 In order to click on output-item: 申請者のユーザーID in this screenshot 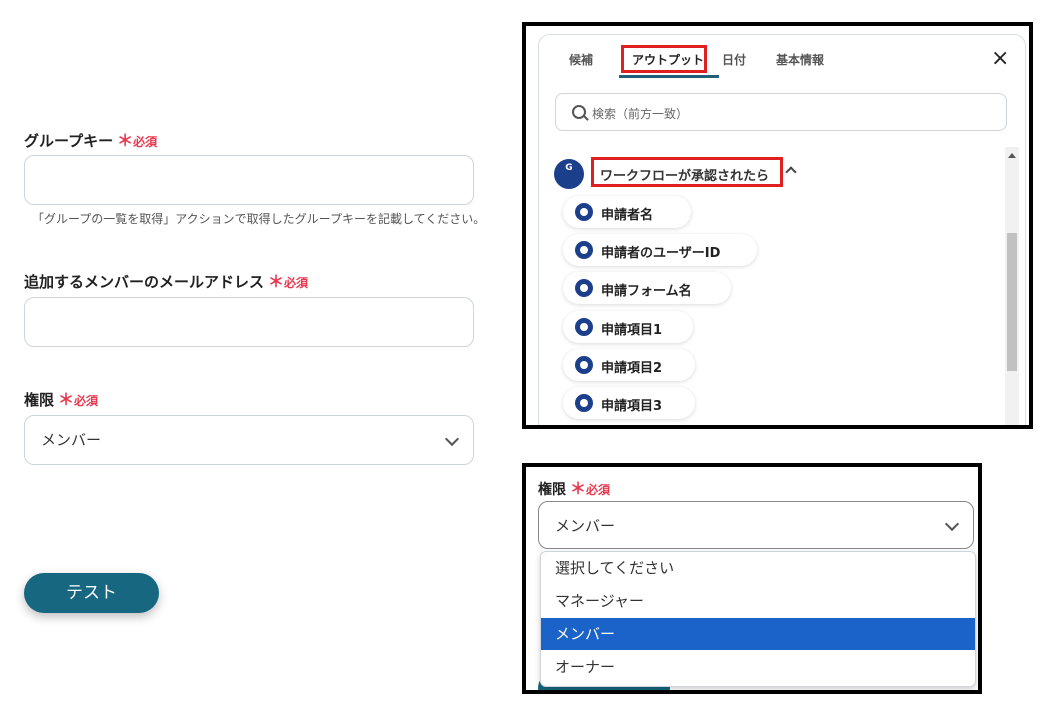, I will do `click(660, 250)`.